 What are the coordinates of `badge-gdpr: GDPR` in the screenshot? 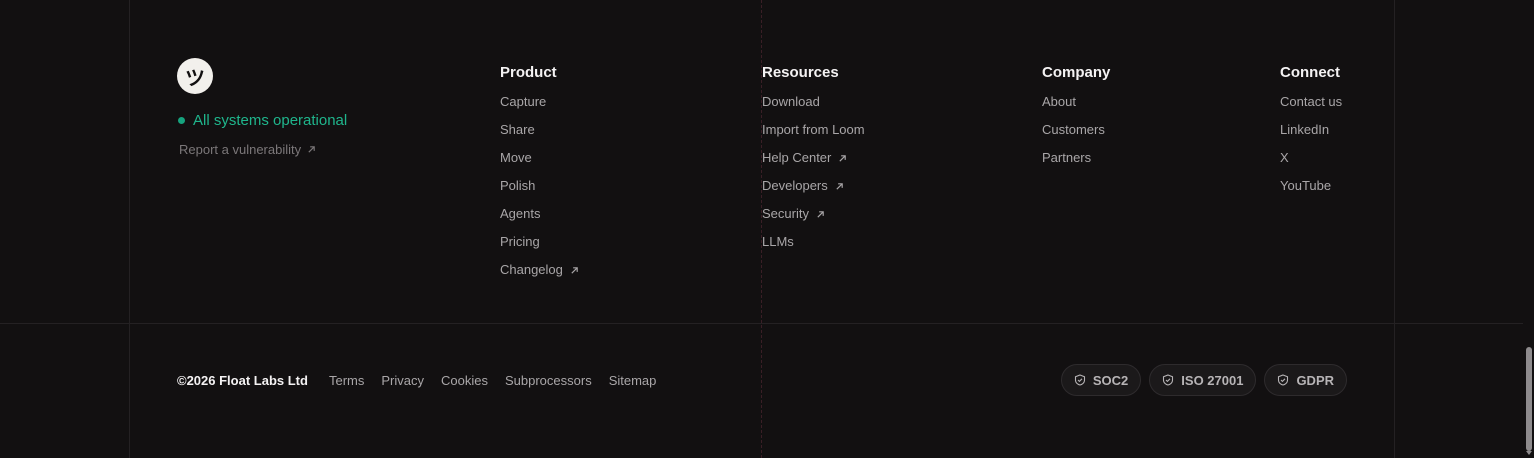 It's located at (1305, 380).